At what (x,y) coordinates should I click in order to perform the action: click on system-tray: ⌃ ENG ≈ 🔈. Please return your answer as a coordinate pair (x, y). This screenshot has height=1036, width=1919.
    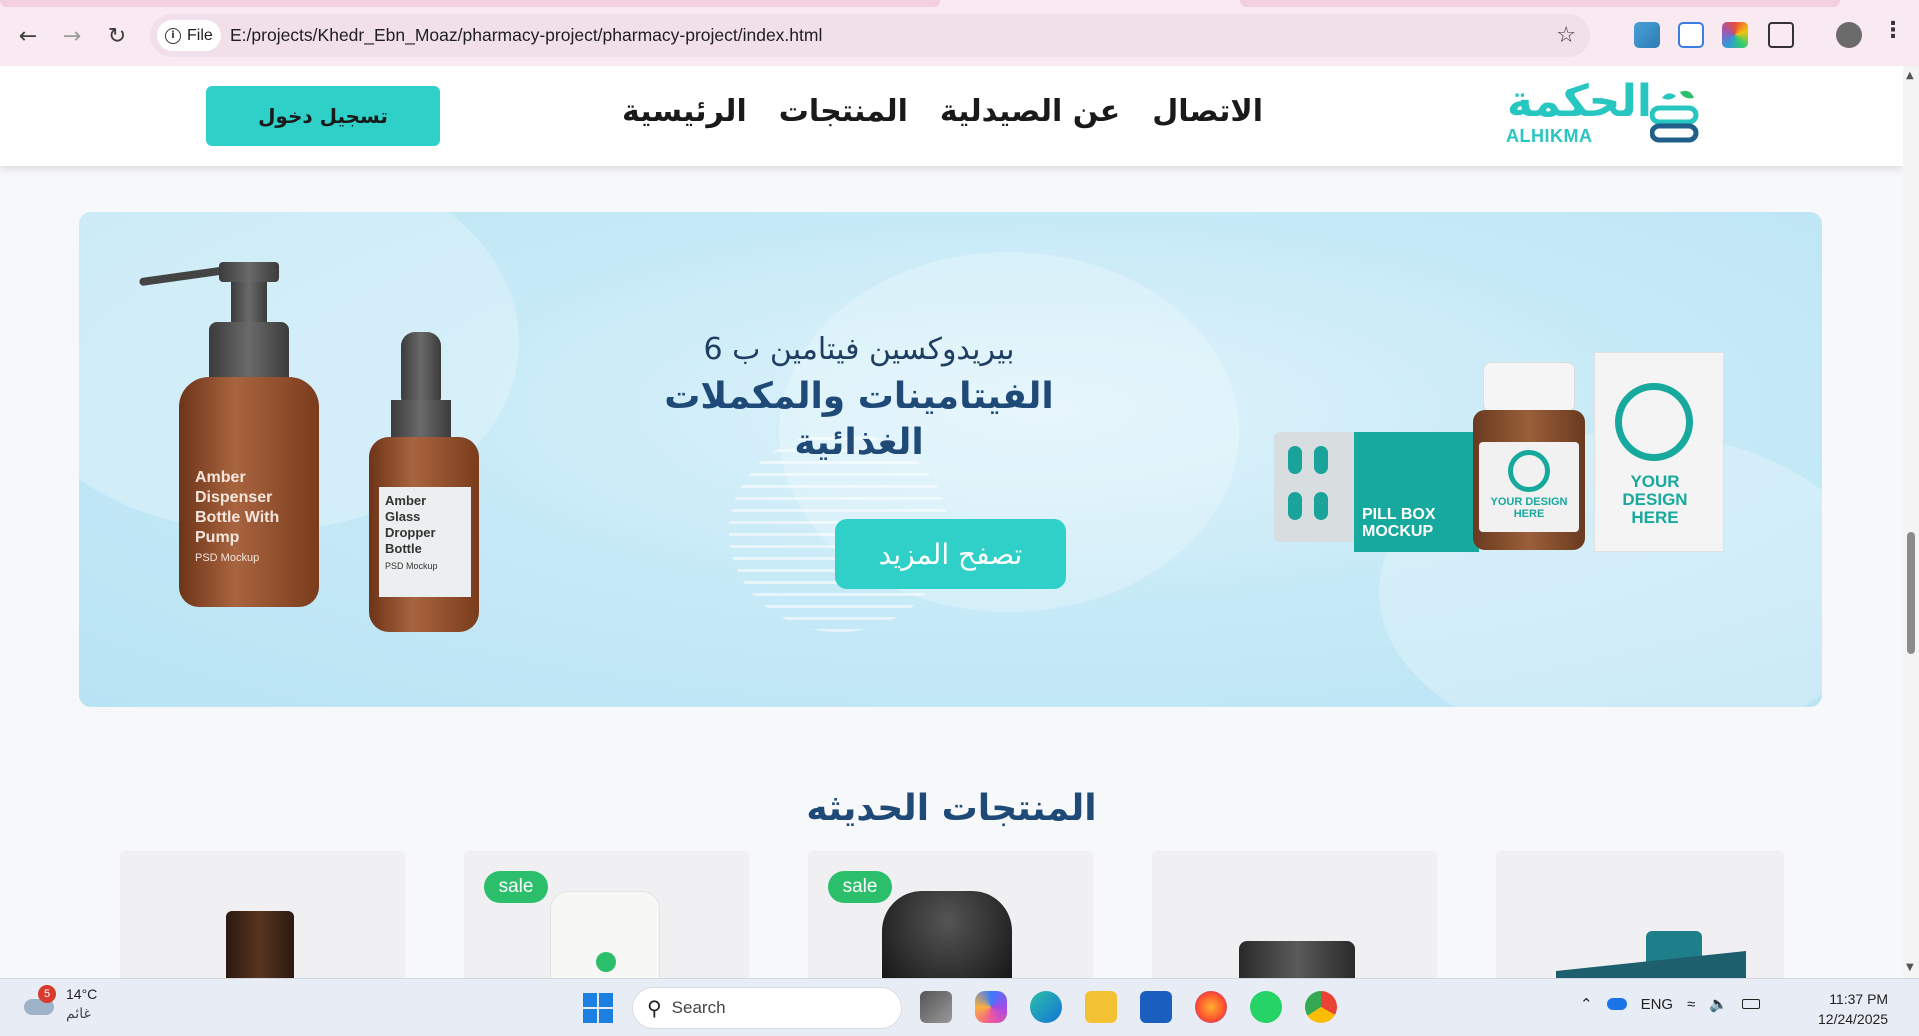
    Looking at the image, I should click on (1670, 1004).